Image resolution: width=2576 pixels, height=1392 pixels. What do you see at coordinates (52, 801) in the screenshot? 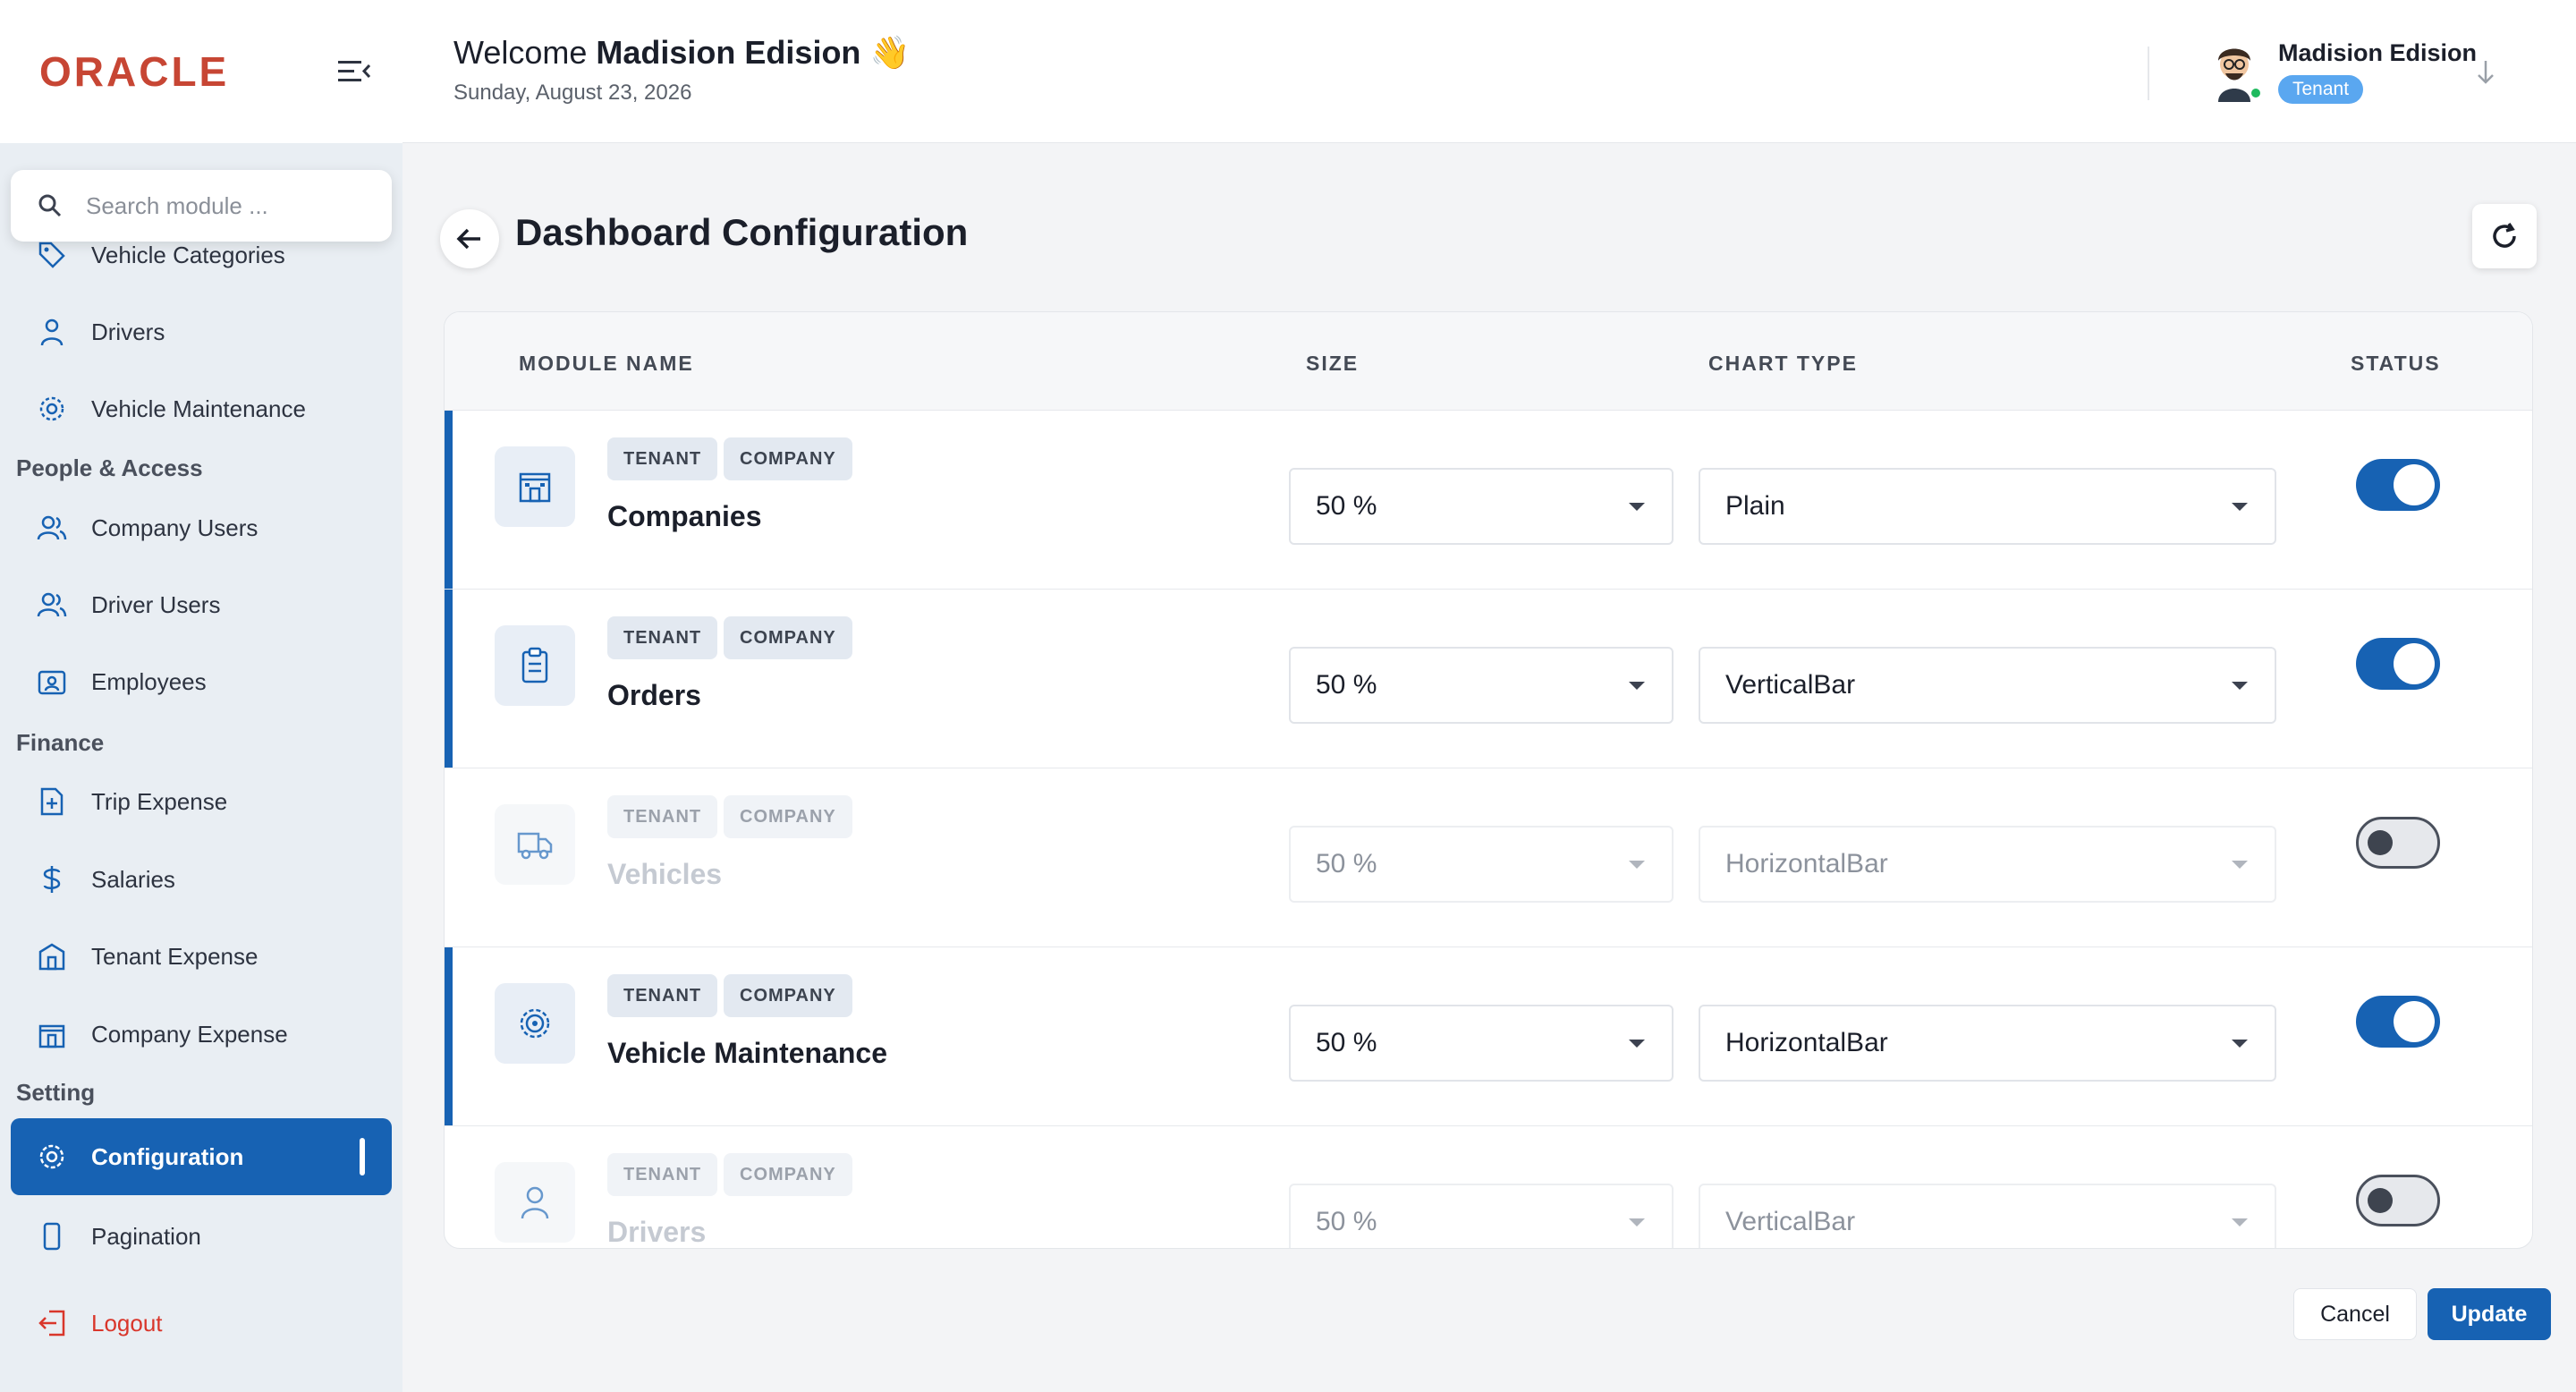
I see `file-plus-icon` at bounding box center [52, 801].